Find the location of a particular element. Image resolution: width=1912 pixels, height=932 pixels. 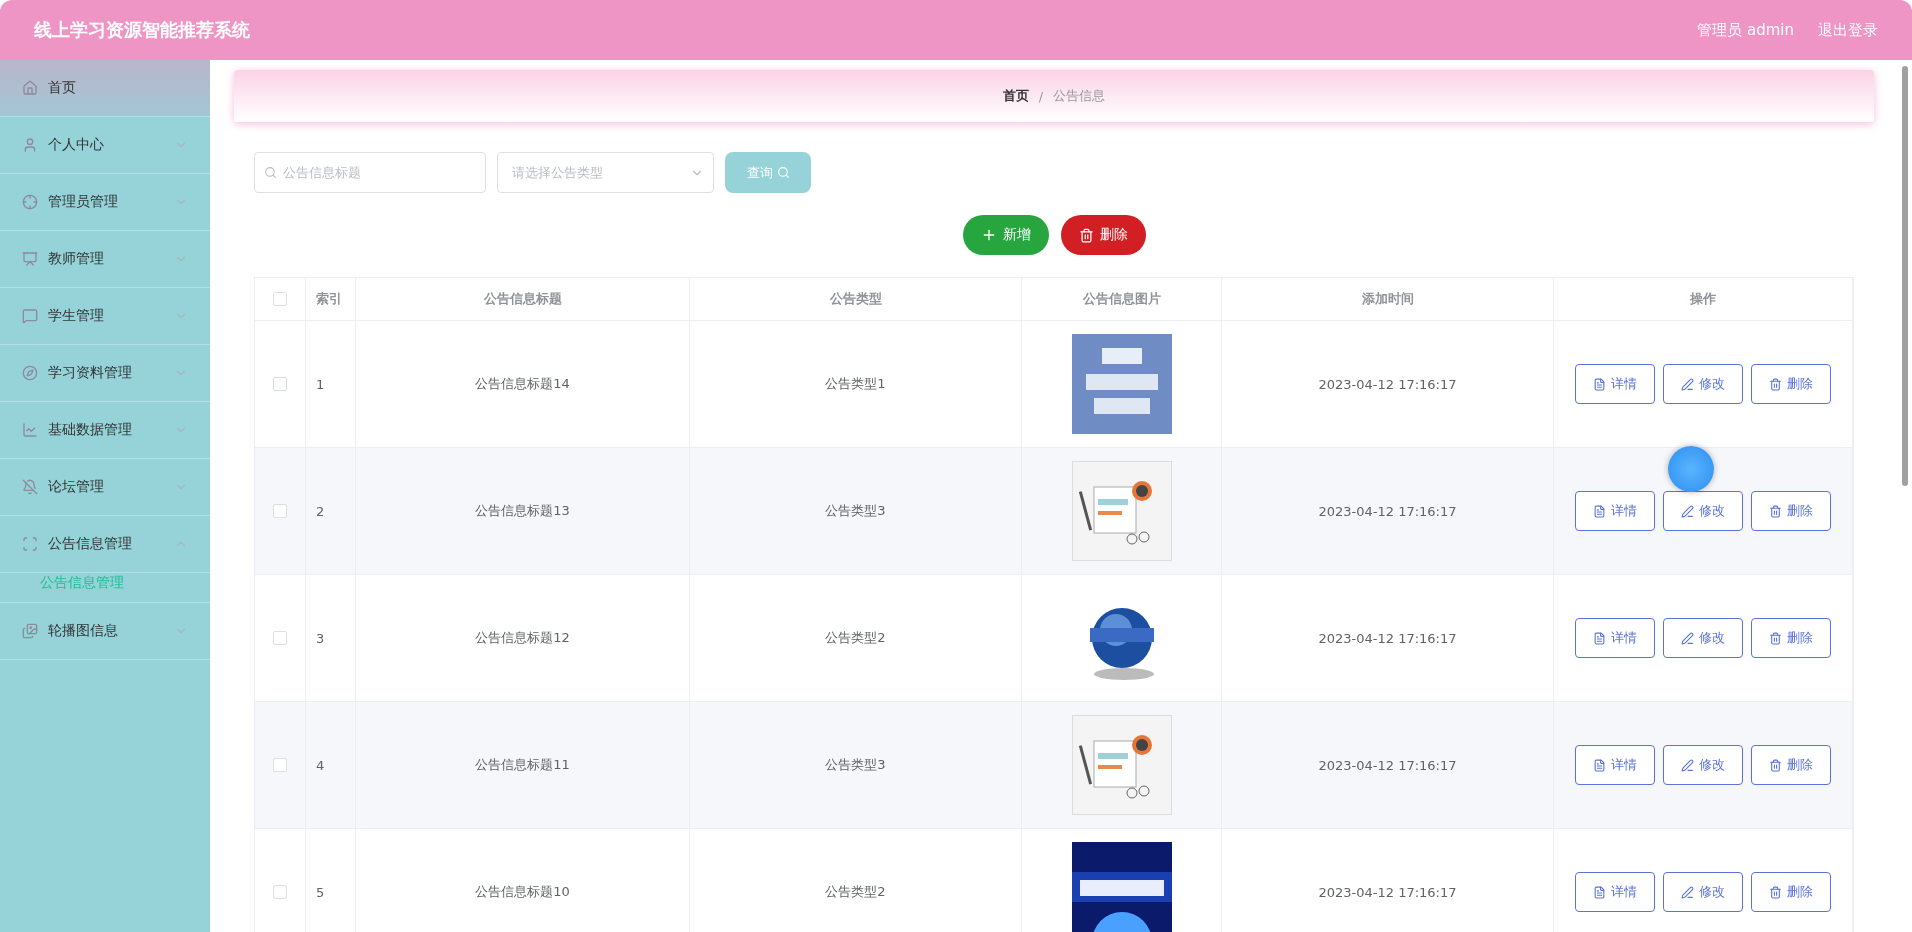

table-cell: 公告信息标题14 is located at coordinates (522, 384).